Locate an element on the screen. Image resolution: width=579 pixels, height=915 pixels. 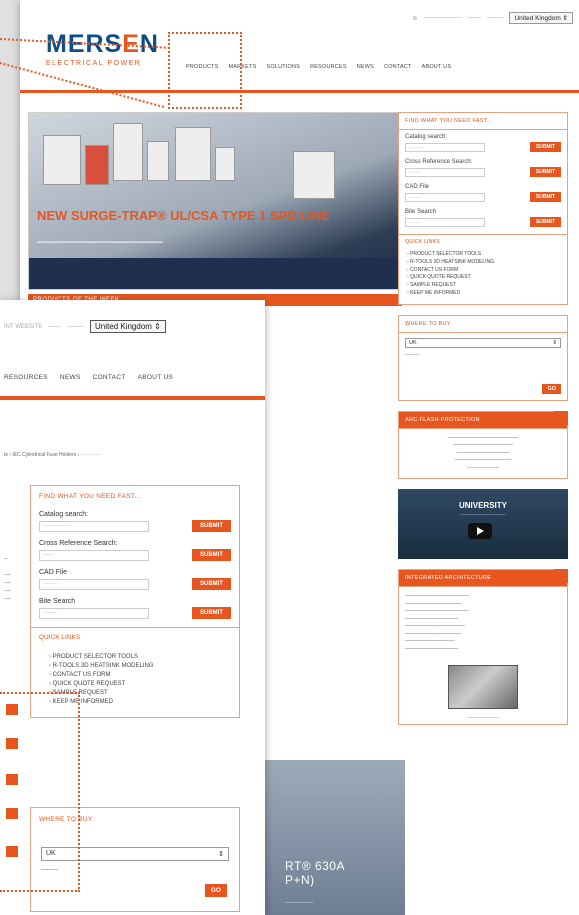
top-utility-bar: ⊕ ───────── ─── ──── United Kingdom ⇕ is located at coordinates (492, 18).